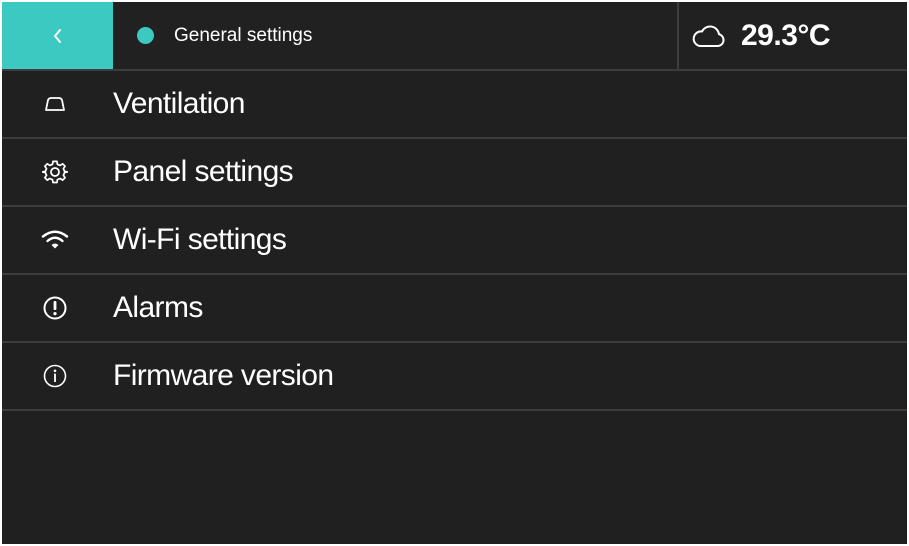 The width and height of the screenshot is (909, 546). I want to click on menu-item-label: Alarms, so click(158, 307).